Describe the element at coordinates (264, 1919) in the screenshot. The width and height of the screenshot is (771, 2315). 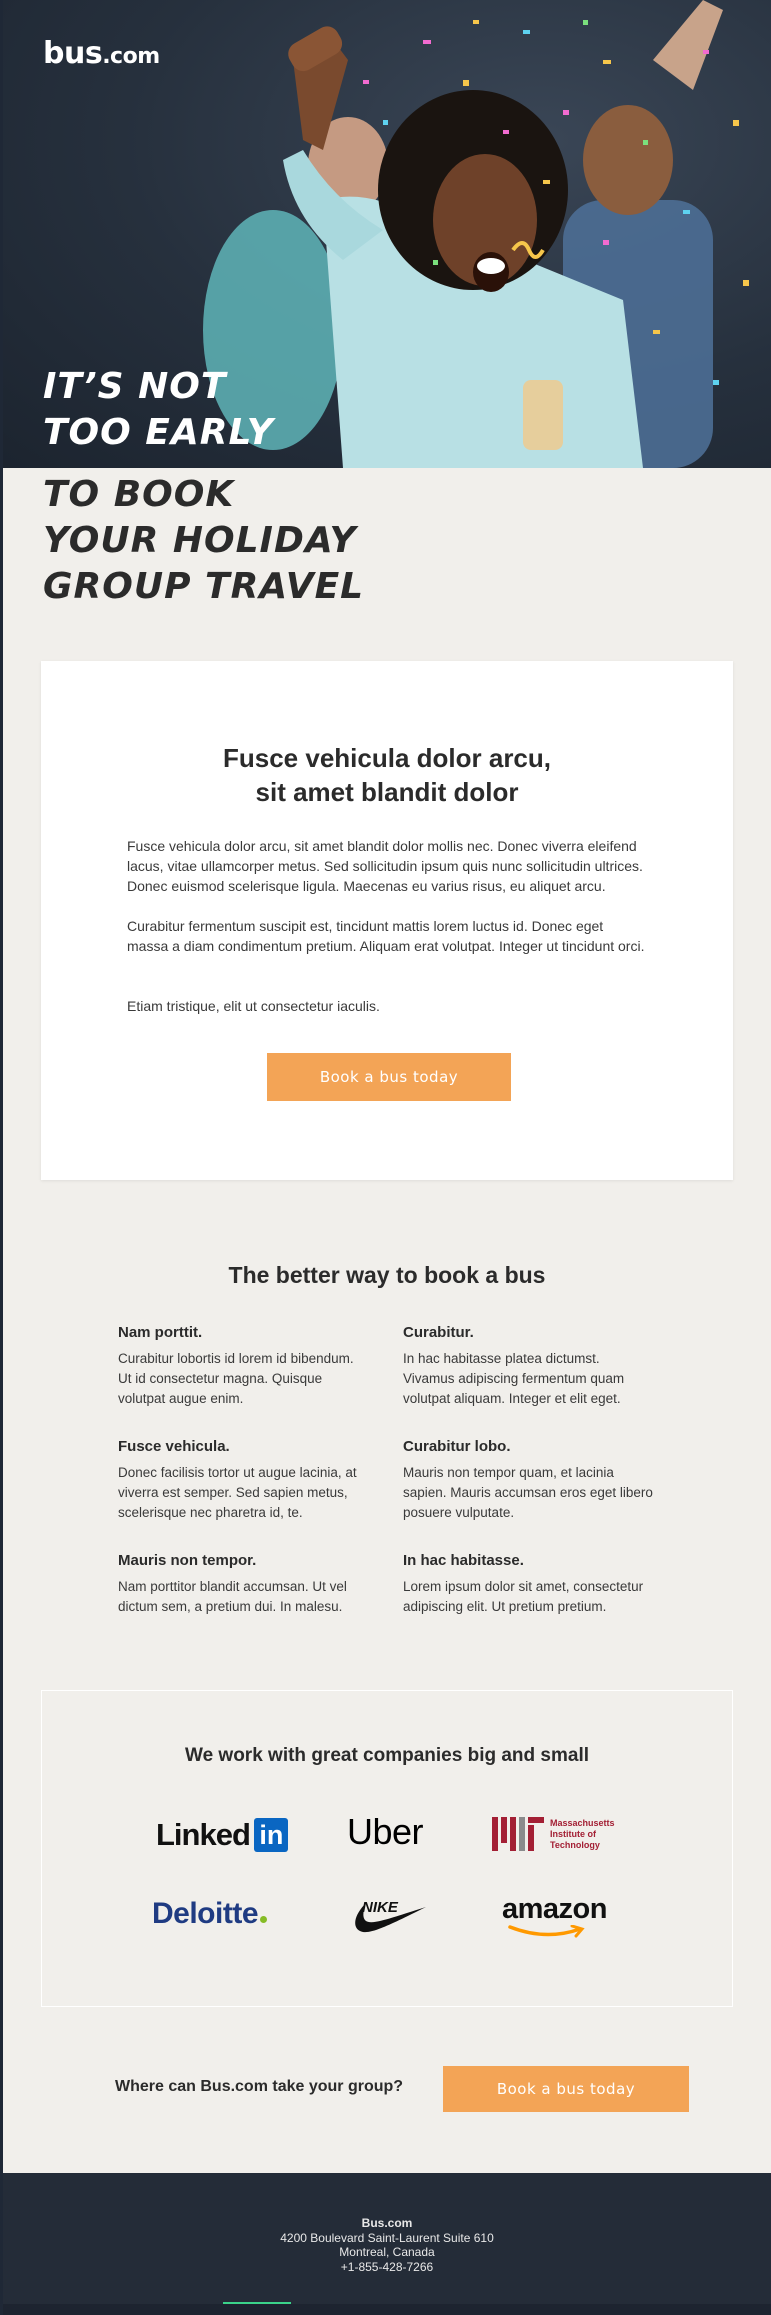
I see `deloitte-dot-icon` at that location.